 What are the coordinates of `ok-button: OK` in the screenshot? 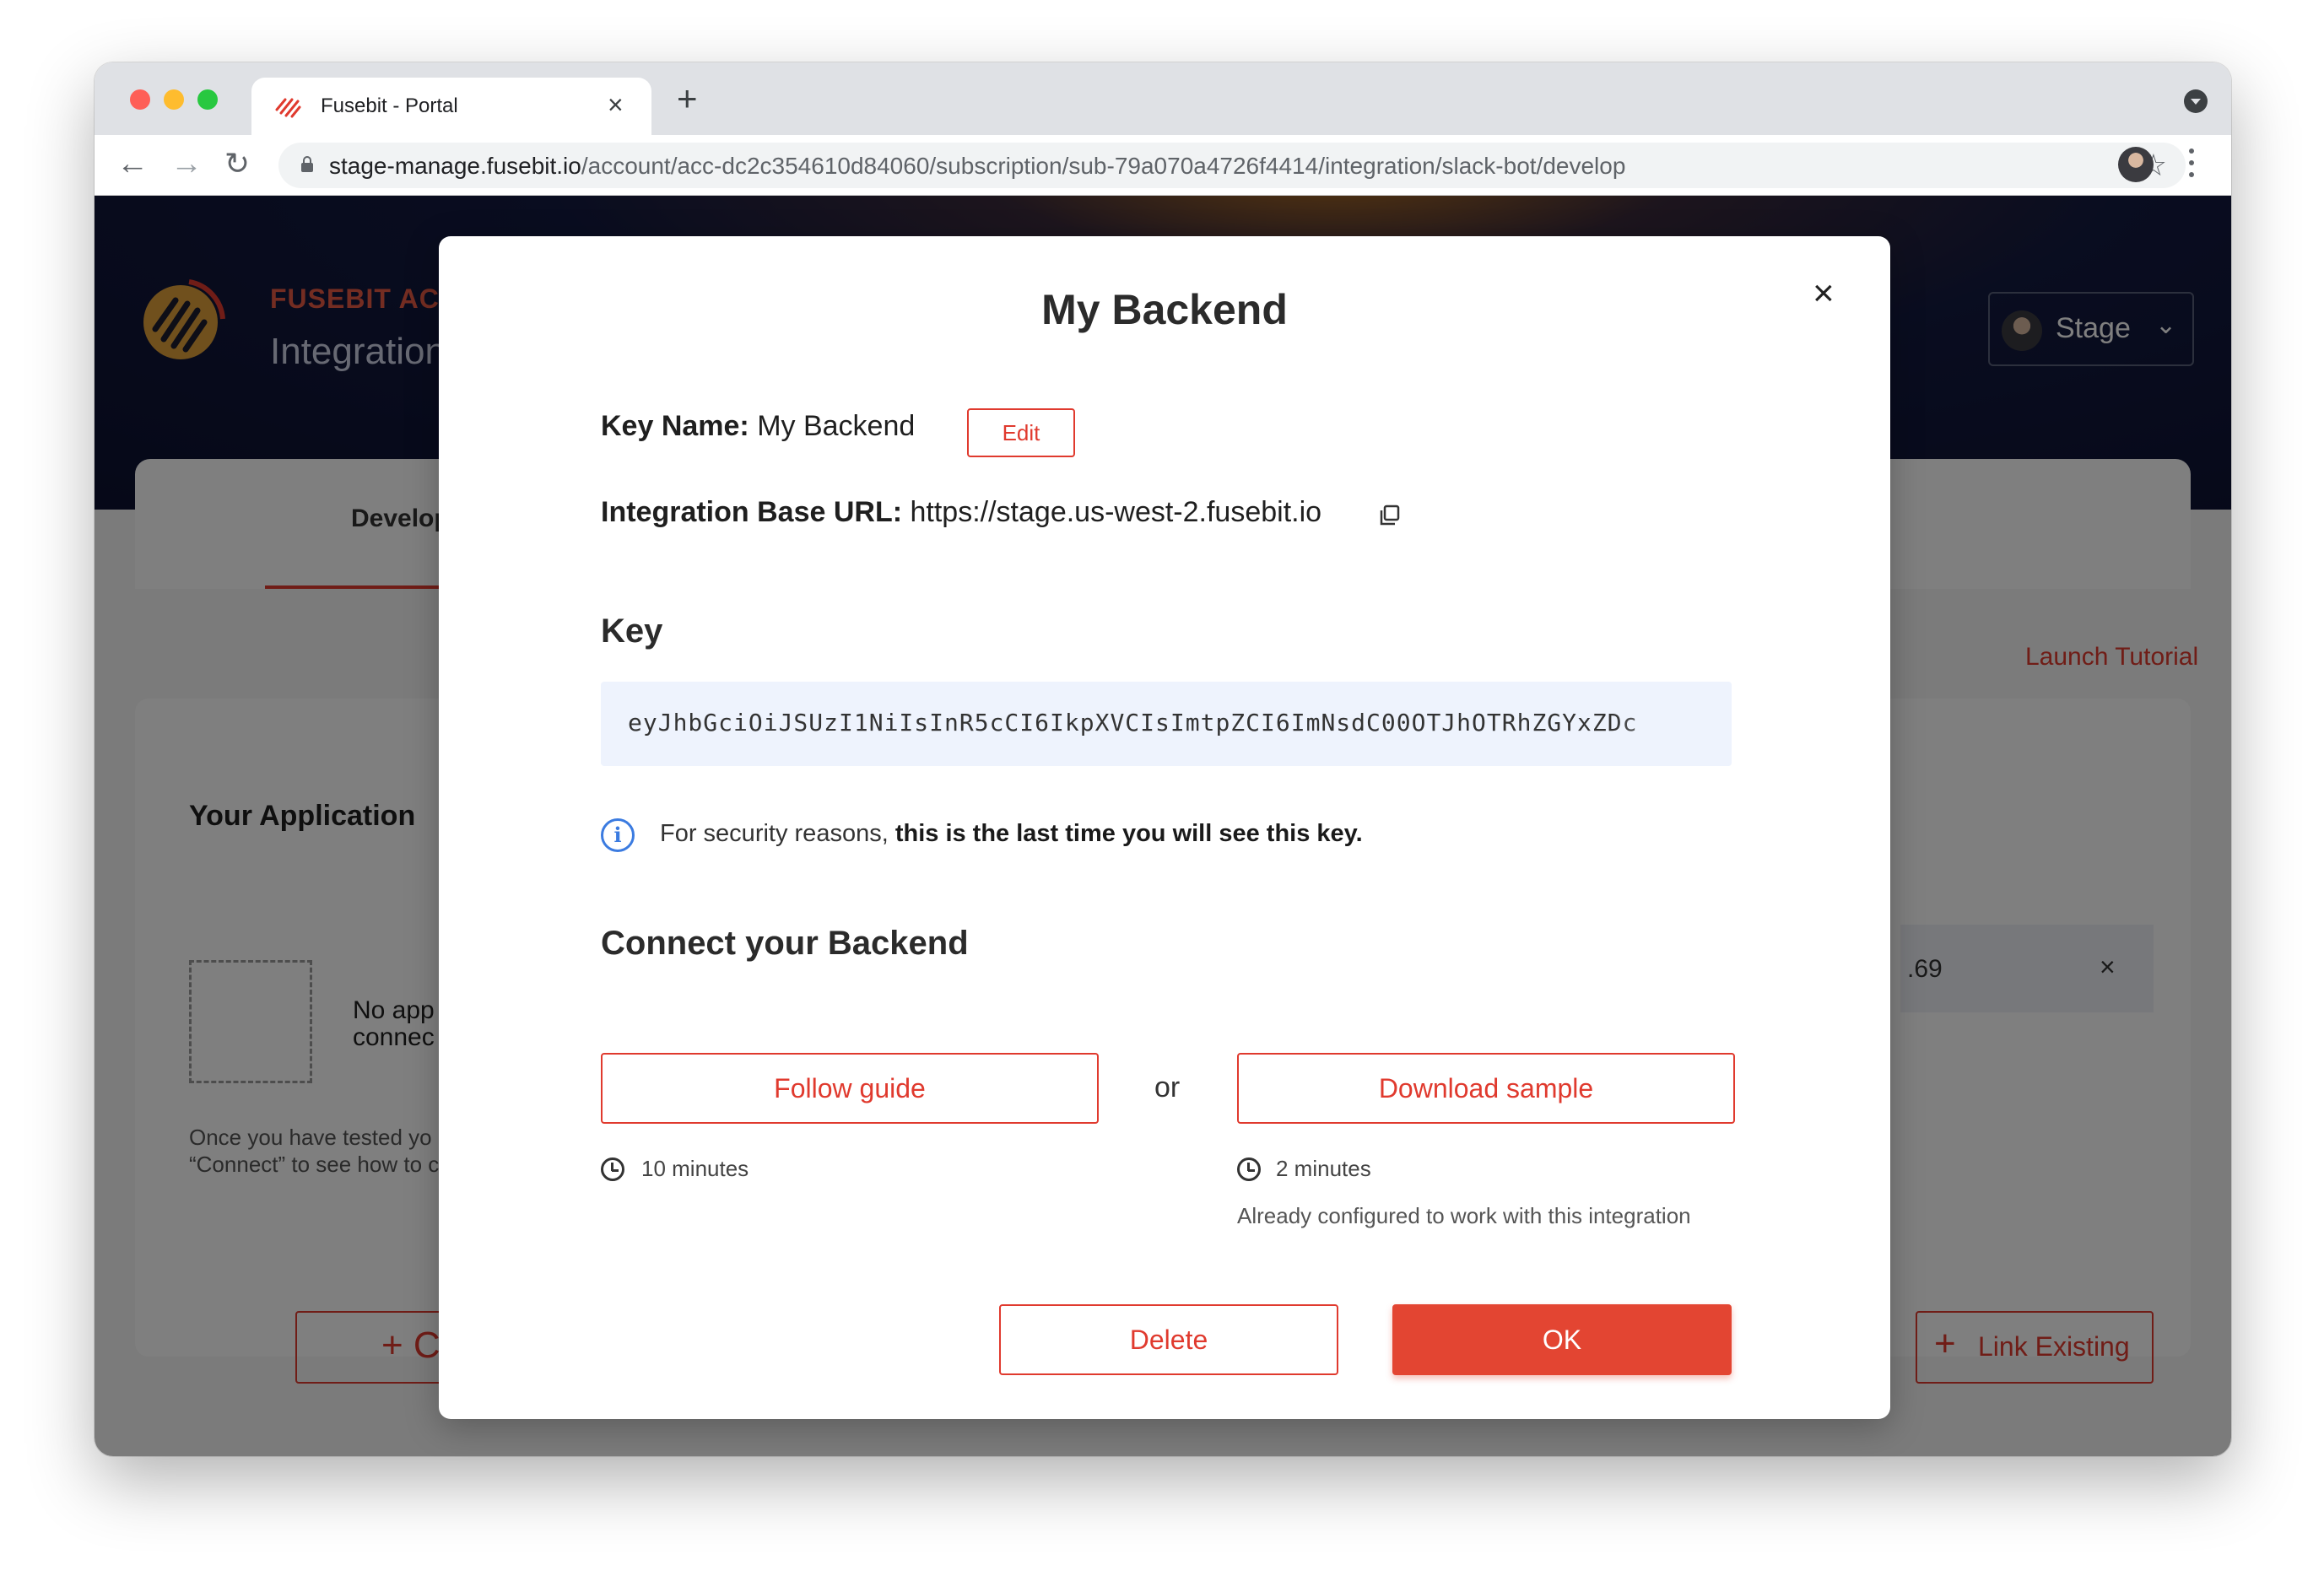 It's located at (1562, 1339).